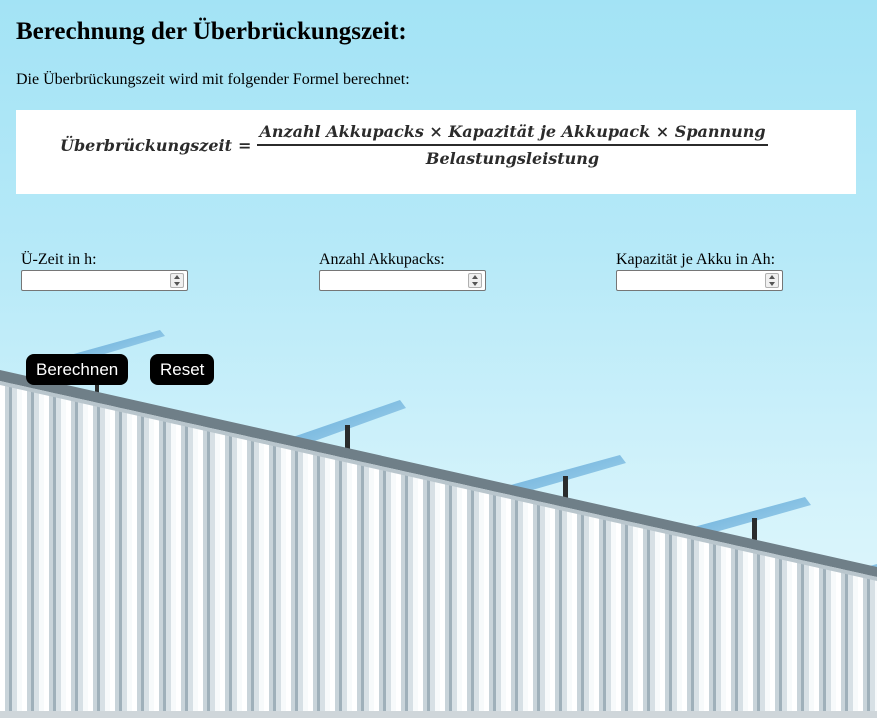 This screenshot has height=718, width=877. Describe the element at coordinates (382, 259) in the screenshot. I see `anzahl-akkupacks-label: Anzahl Akkupacks:` at that location.